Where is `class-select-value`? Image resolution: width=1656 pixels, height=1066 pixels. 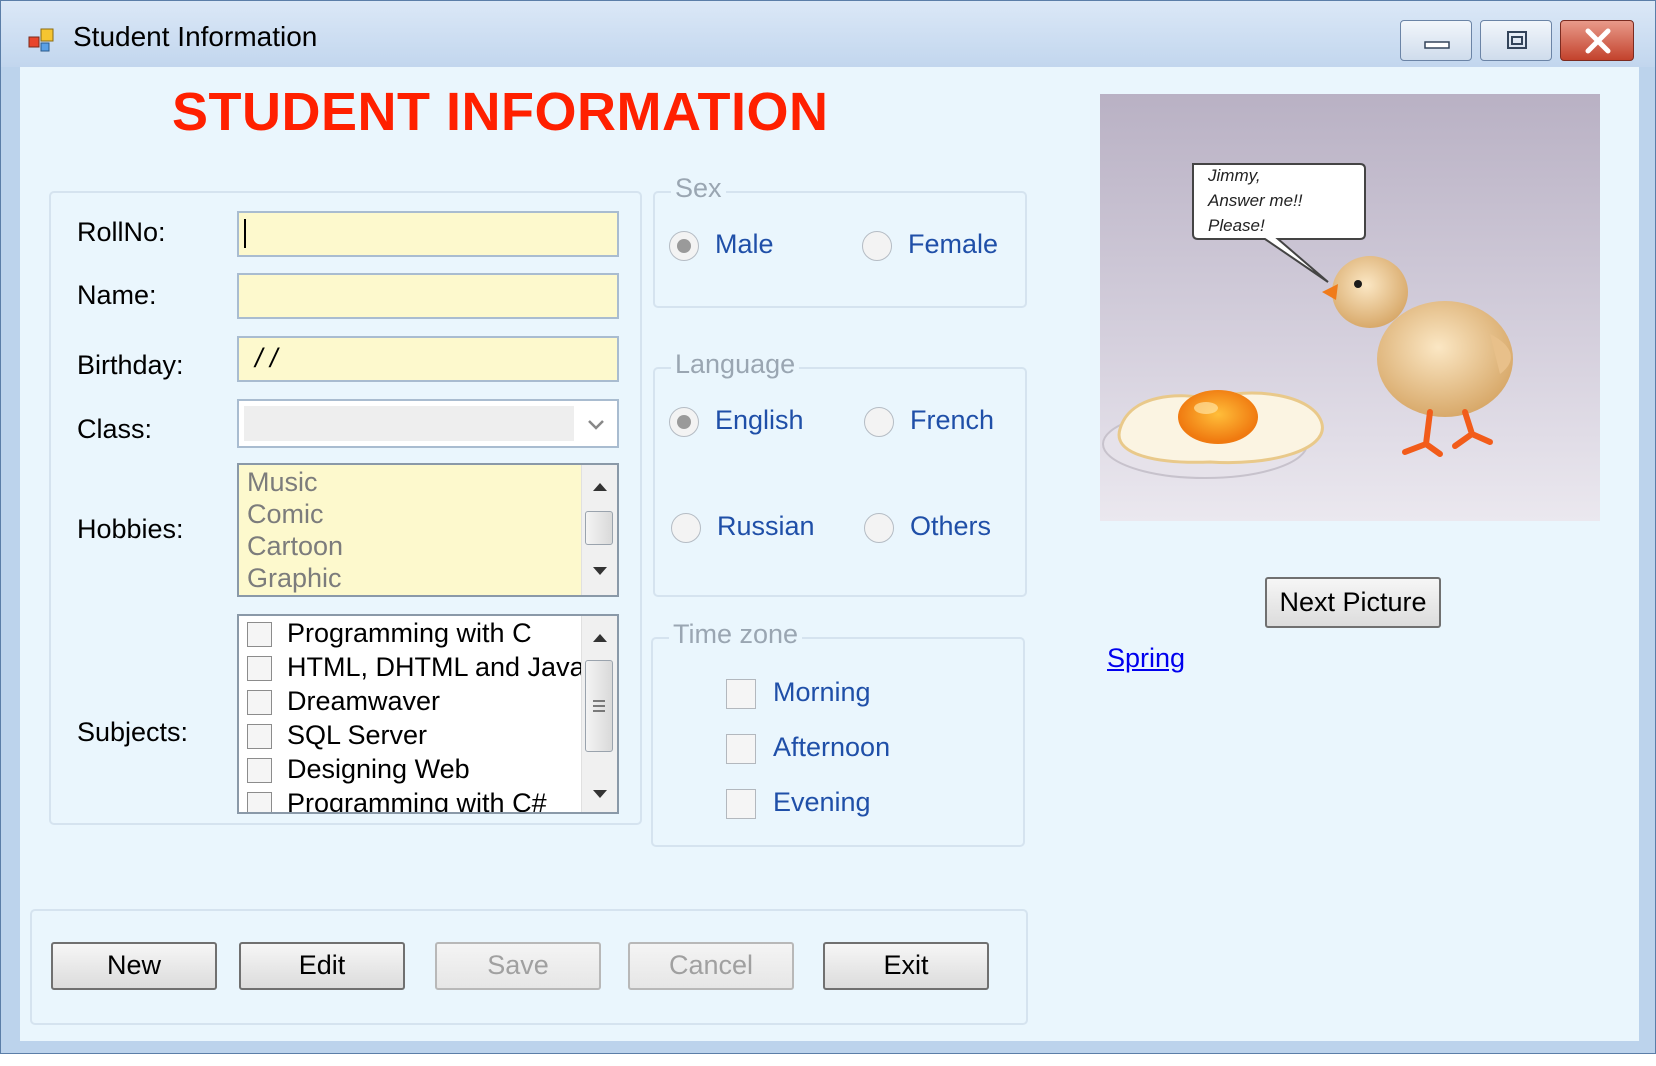 class-select-value is located at coordinates (409, 423).